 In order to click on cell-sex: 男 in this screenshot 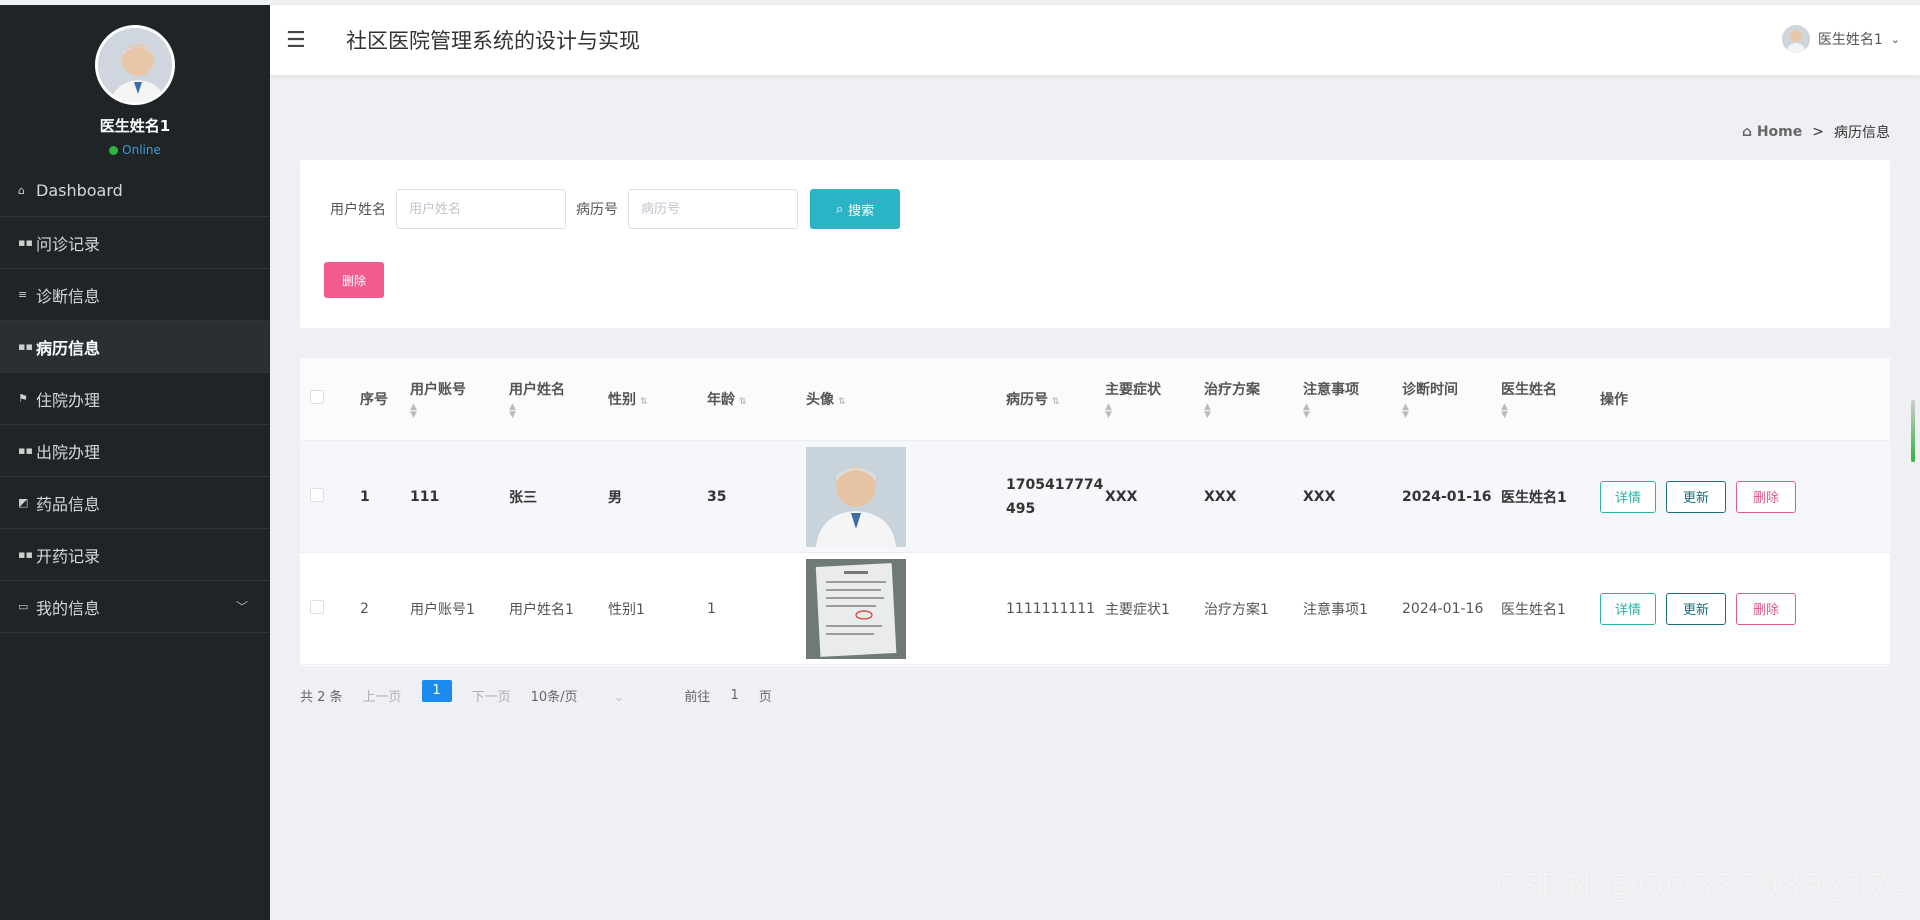, I will do `click(615, 497)`.